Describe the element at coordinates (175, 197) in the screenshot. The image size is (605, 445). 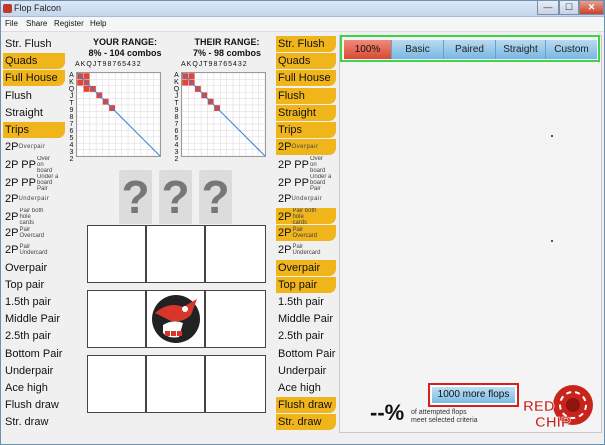
I see `flop-card-2: ?` at that location.